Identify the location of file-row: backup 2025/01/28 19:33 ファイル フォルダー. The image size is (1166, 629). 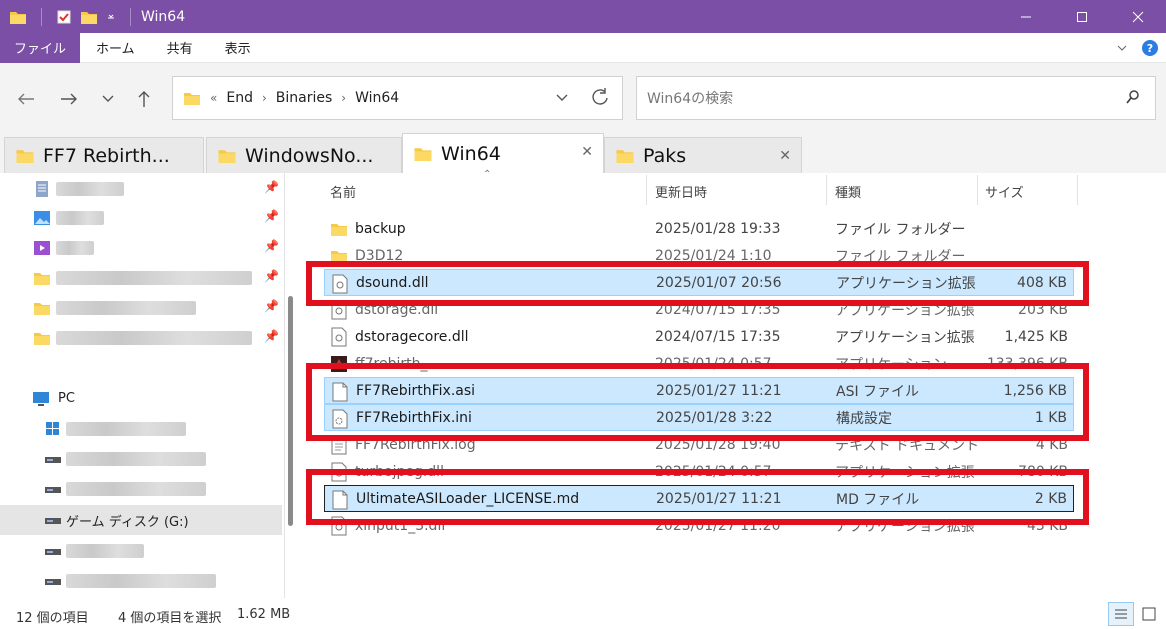
(699, 228).